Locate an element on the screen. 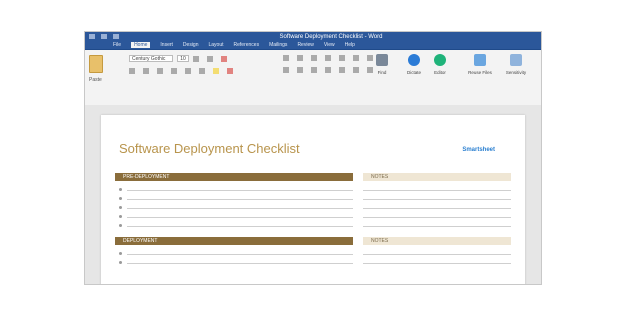  find-button: Find is located at coordinates (382, 64).